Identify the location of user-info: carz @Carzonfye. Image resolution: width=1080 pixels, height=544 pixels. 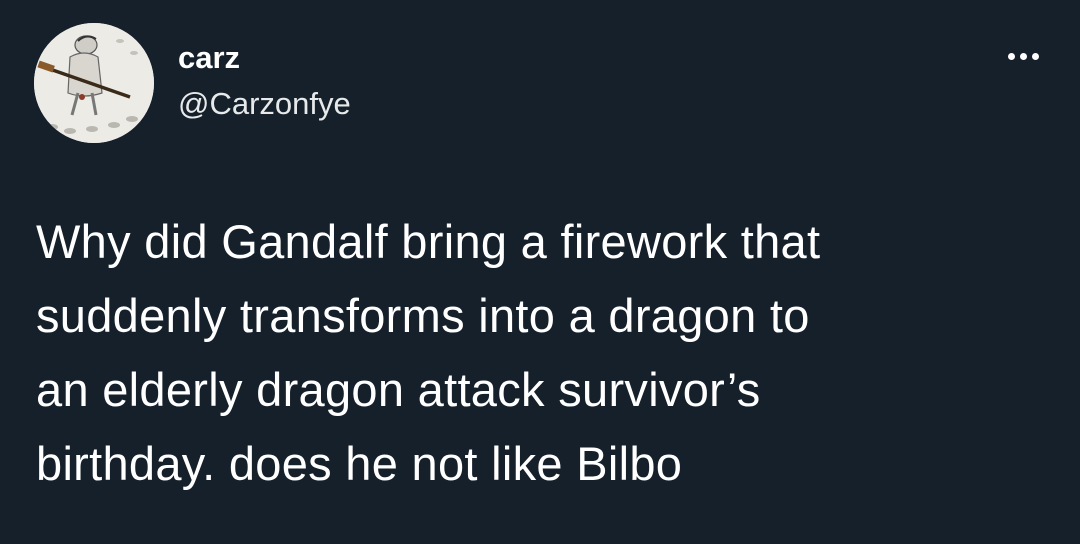
(264, 81).